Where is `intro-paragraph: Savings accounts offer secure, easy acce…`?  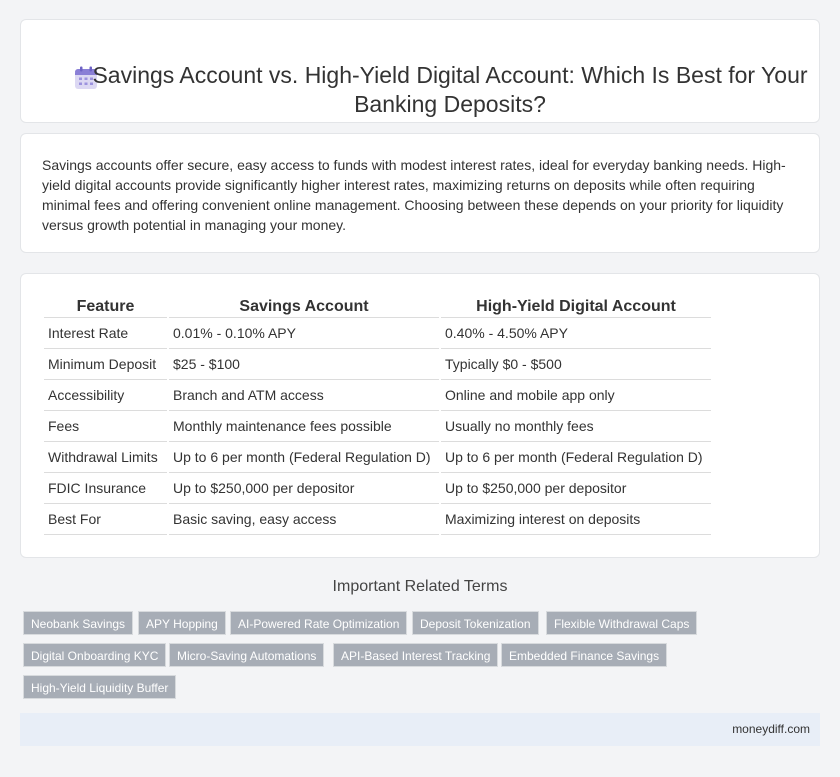
intro-paragraph: Savings accounts offer secure, easy acce… is located at coordinates (414, 195).